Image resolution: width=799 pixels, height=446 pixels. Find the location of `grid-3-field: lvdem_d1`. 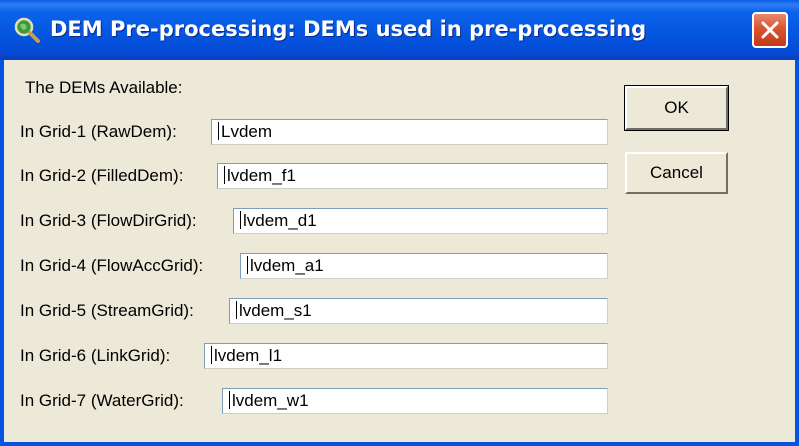

grid-3-field: lvdem_d1 is located at coordinates (420, 221).